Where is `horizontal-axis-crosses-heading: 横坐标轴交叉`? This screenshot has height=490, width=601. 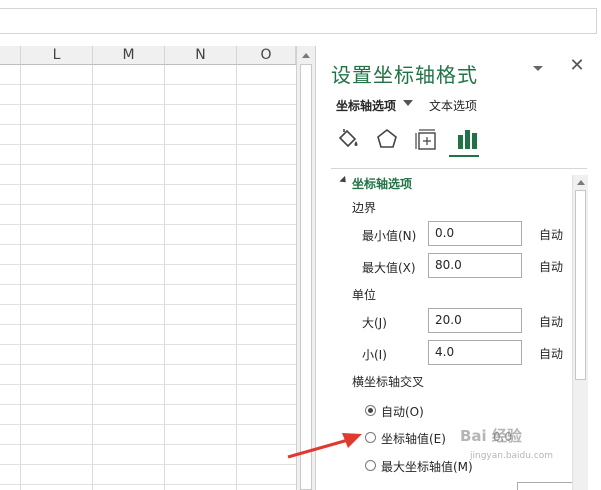 horizontal-axis-crosses-heading: 横坐标轴交叉 is located at coordinates (388, 382).